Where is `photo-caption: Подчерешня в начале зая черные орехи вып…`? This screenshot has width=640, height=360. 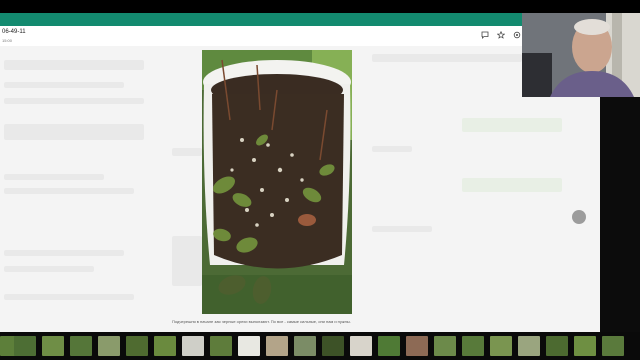
photo-caption: Подчерешня в начале зая черные орехи вып… is located at coordinates (261, 321).